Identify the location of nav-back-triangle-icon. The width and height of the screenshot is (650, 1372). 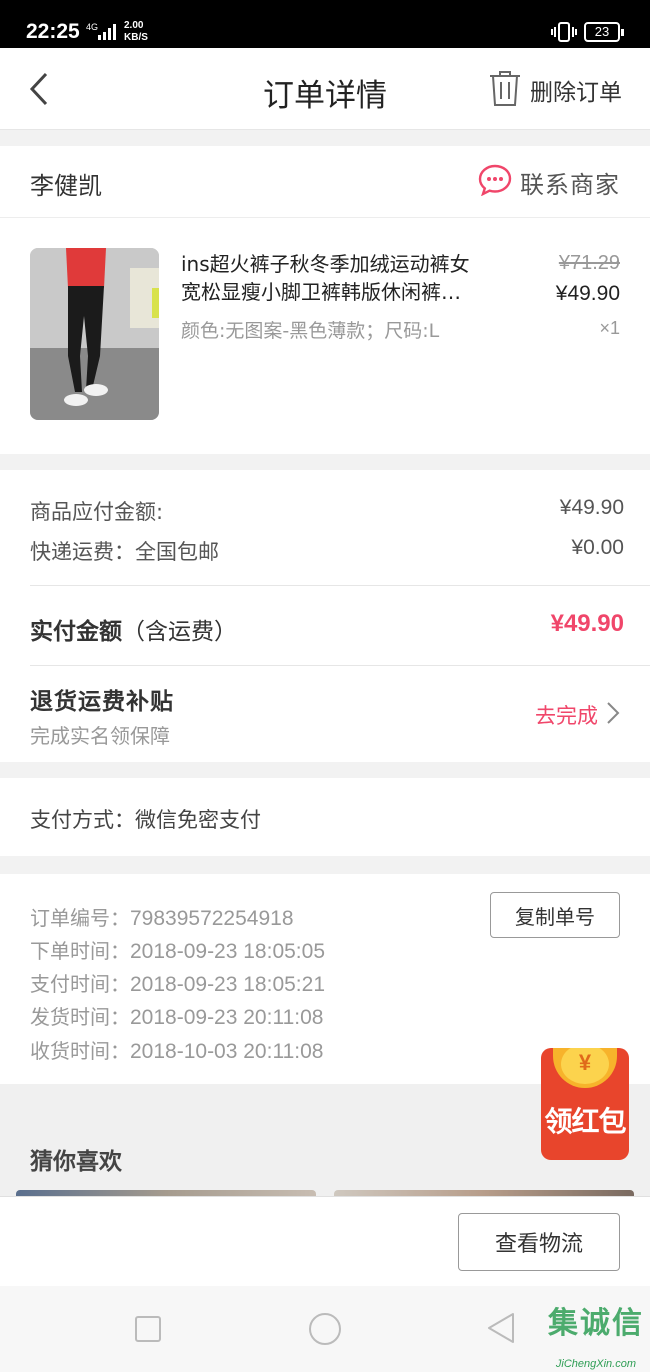
(501, 1330).